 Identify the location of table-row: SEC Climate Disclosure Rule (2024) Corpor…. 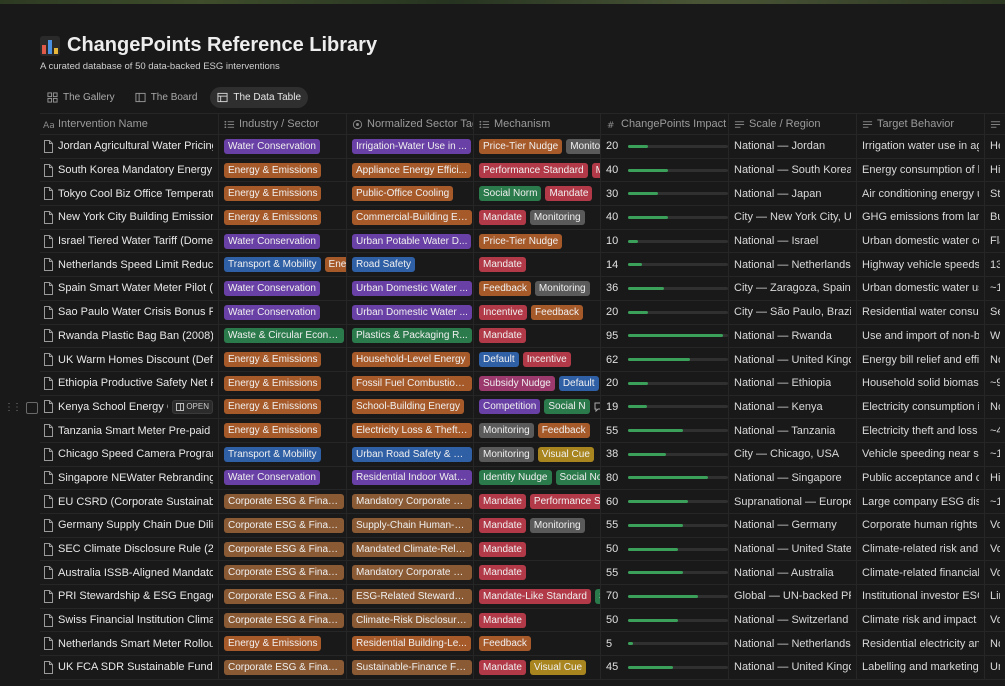
(522, 549).